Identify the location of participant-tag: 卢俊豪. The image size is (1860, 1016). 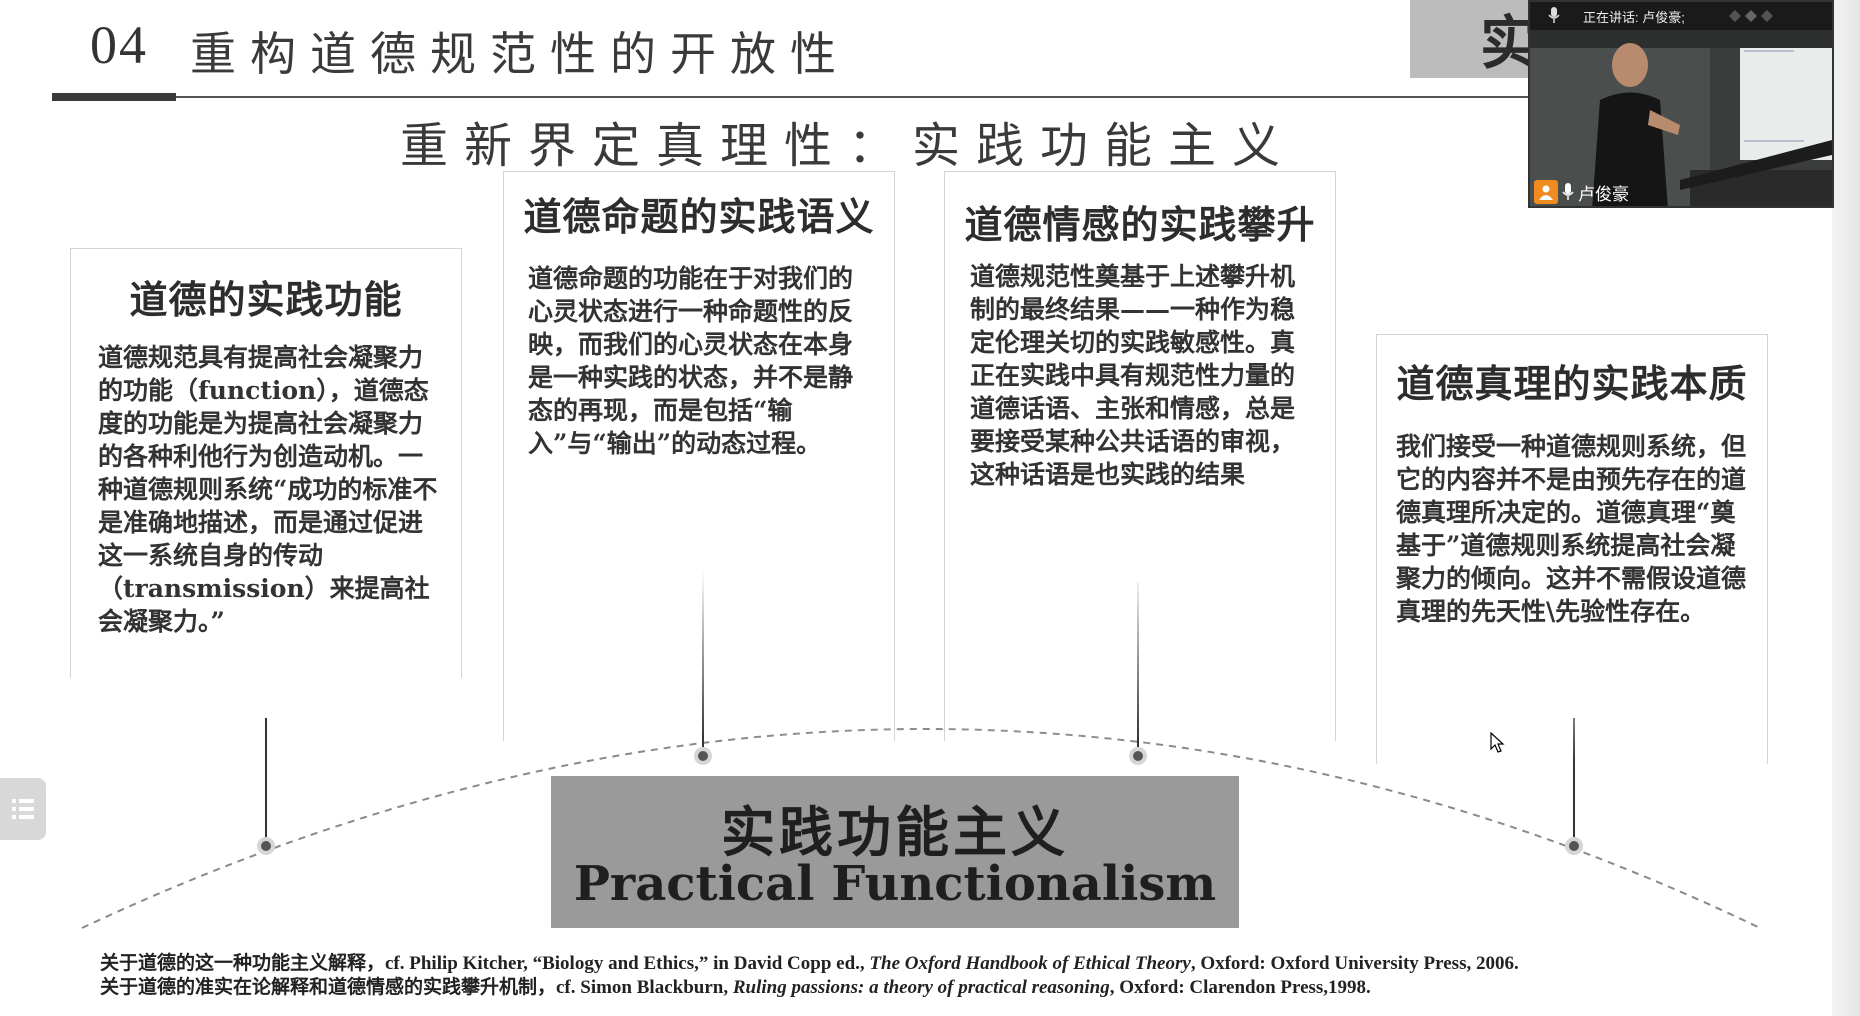
(1581, 192).